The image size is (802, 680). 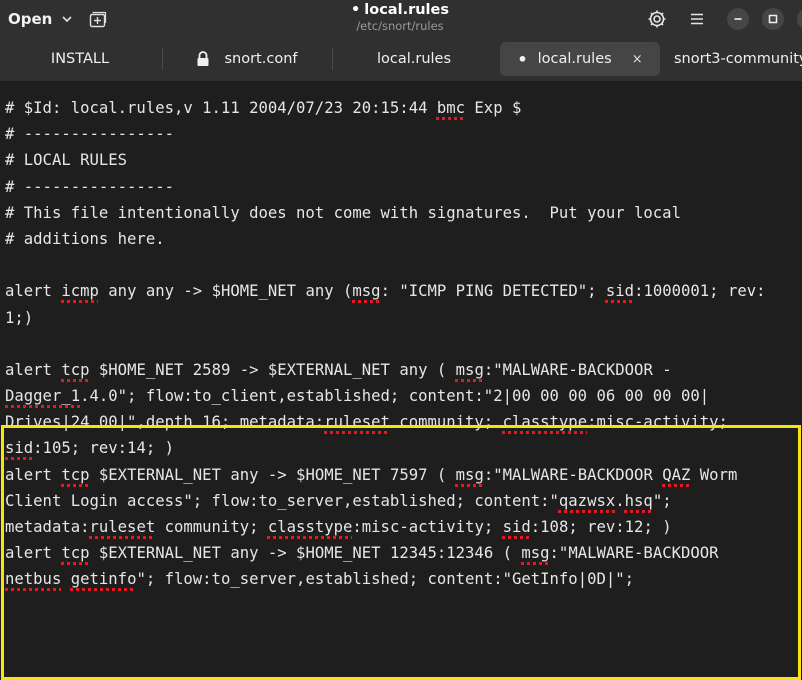 I want to click on document-path: /etc/snort/rules, so click(x=400, y=26).